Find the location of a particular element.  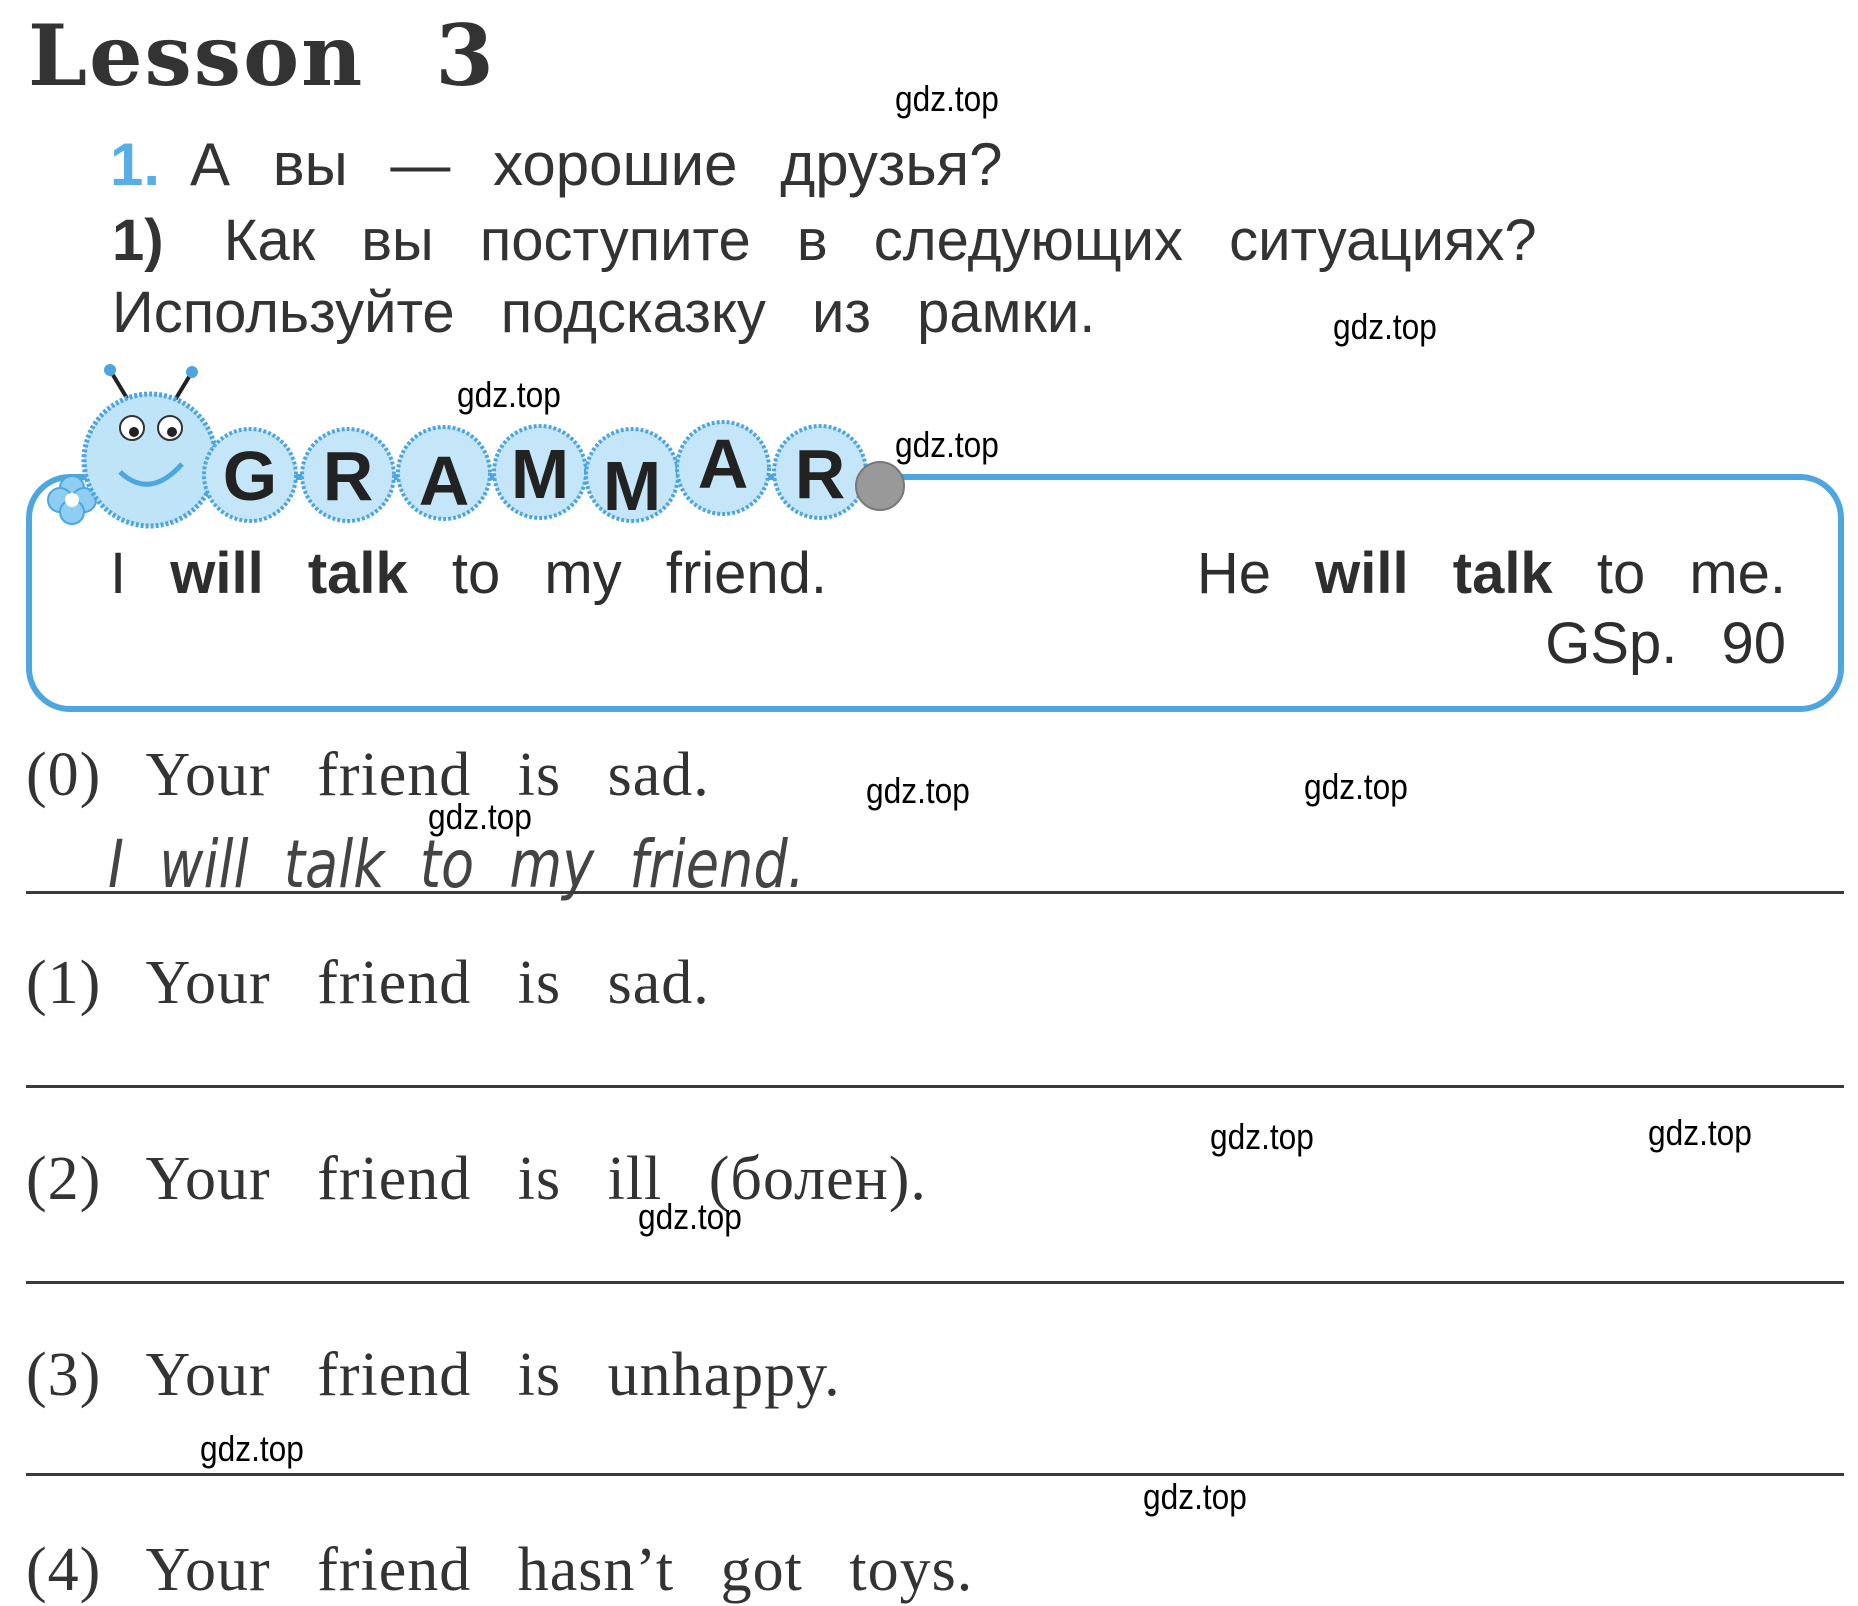

logo-letter: G is located at coordinates (250, 476).